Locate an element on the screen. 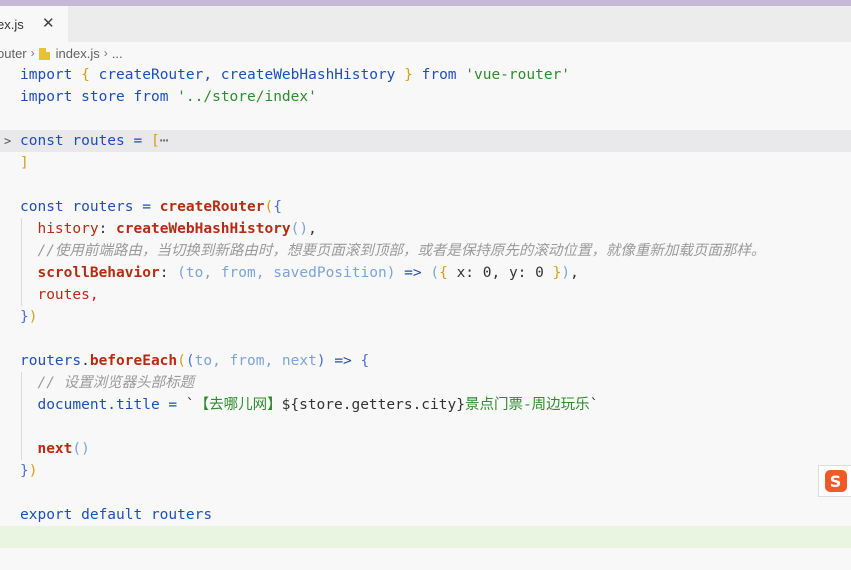 Image resolution: width=851 pixels, height=570 pixels. code-line-4: > const routes = [⋯ is located at coordinates (425, 141).